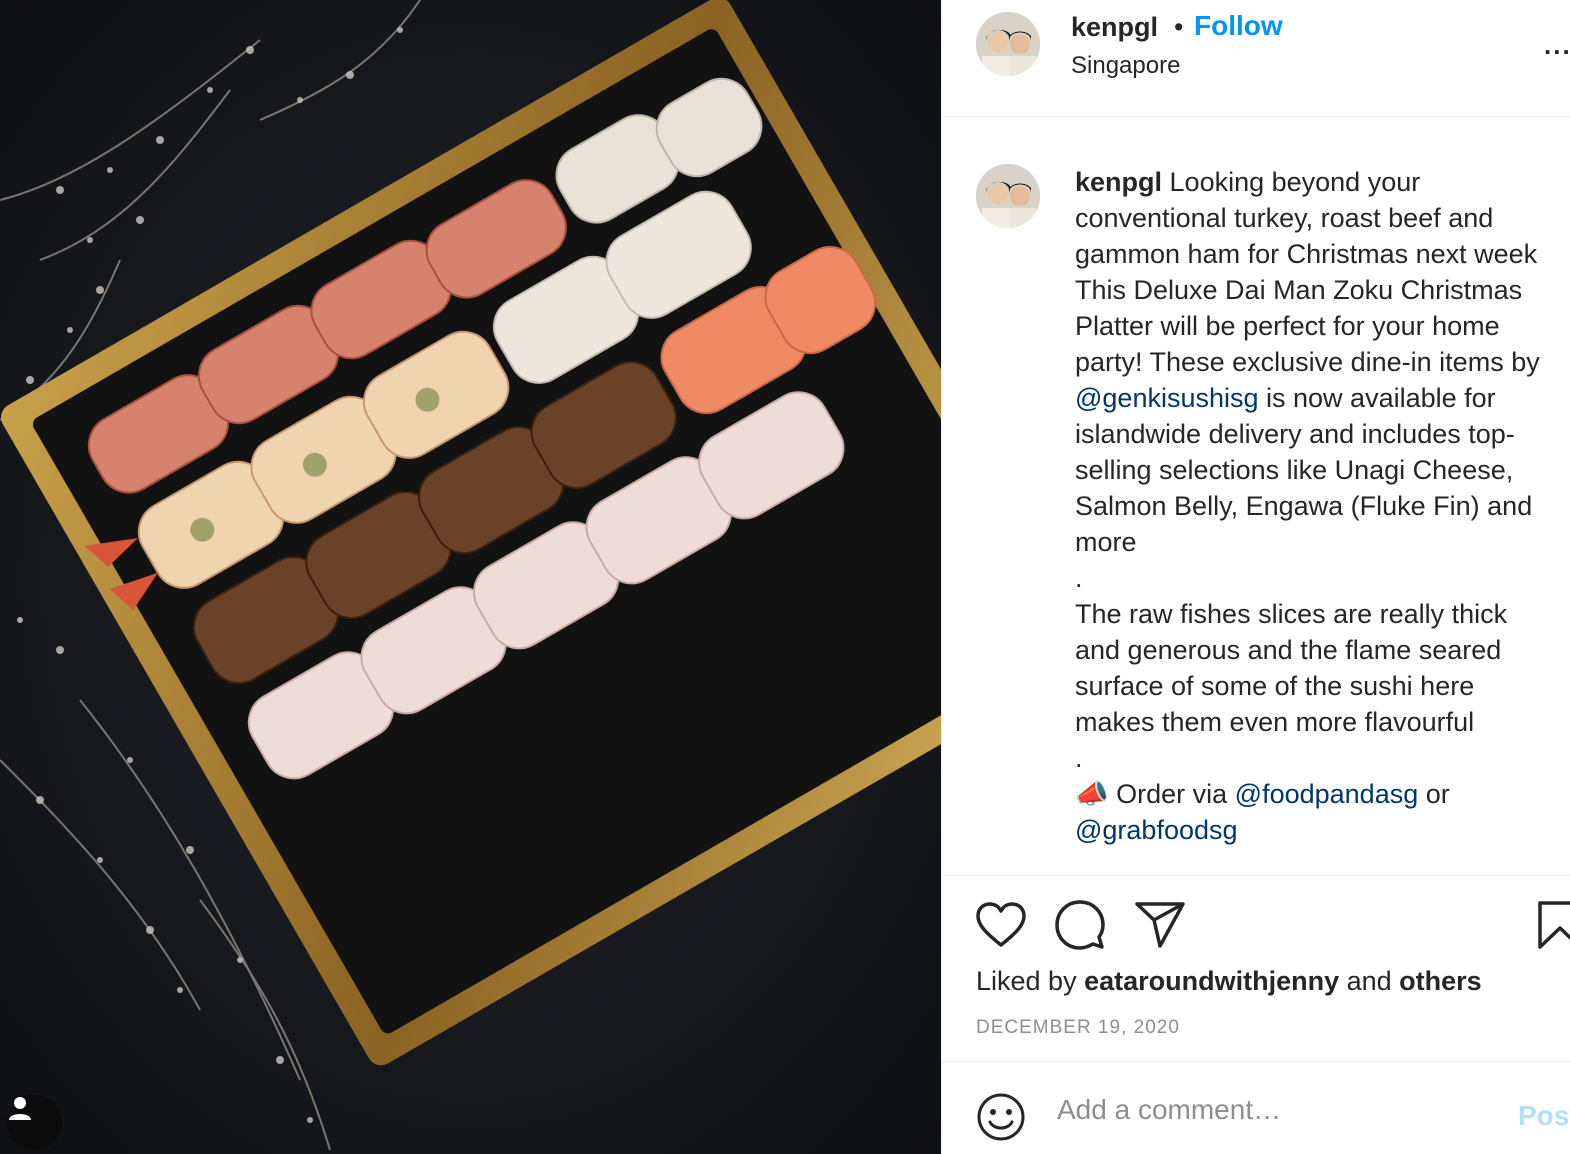 The height and width of the screenshot is (1154, 1570). I want to click on caption-line: islandwide delivery and includes top-, so click(1295, 434).